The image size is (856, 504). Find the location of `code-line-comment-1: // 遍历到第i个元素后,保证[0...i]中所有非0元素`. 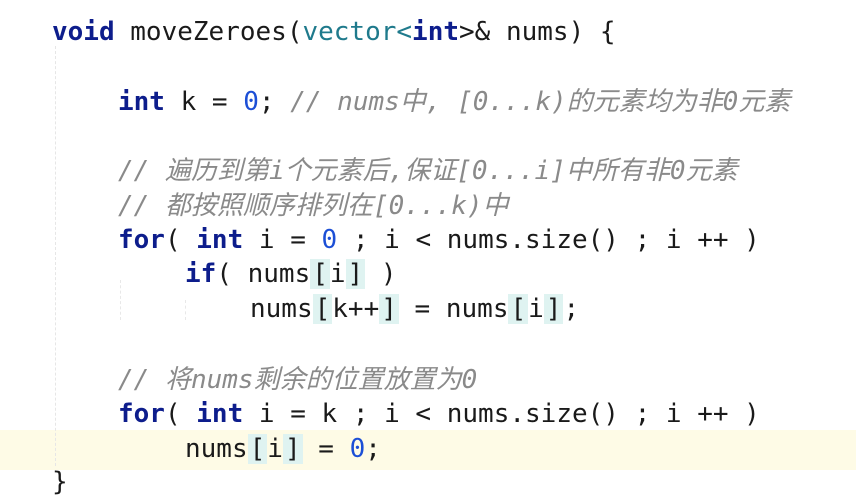

code-line-comment-1: // 遍历到第i个元素后,保证[0...i]中所有非0元素 is located at coordinates (428, 171).